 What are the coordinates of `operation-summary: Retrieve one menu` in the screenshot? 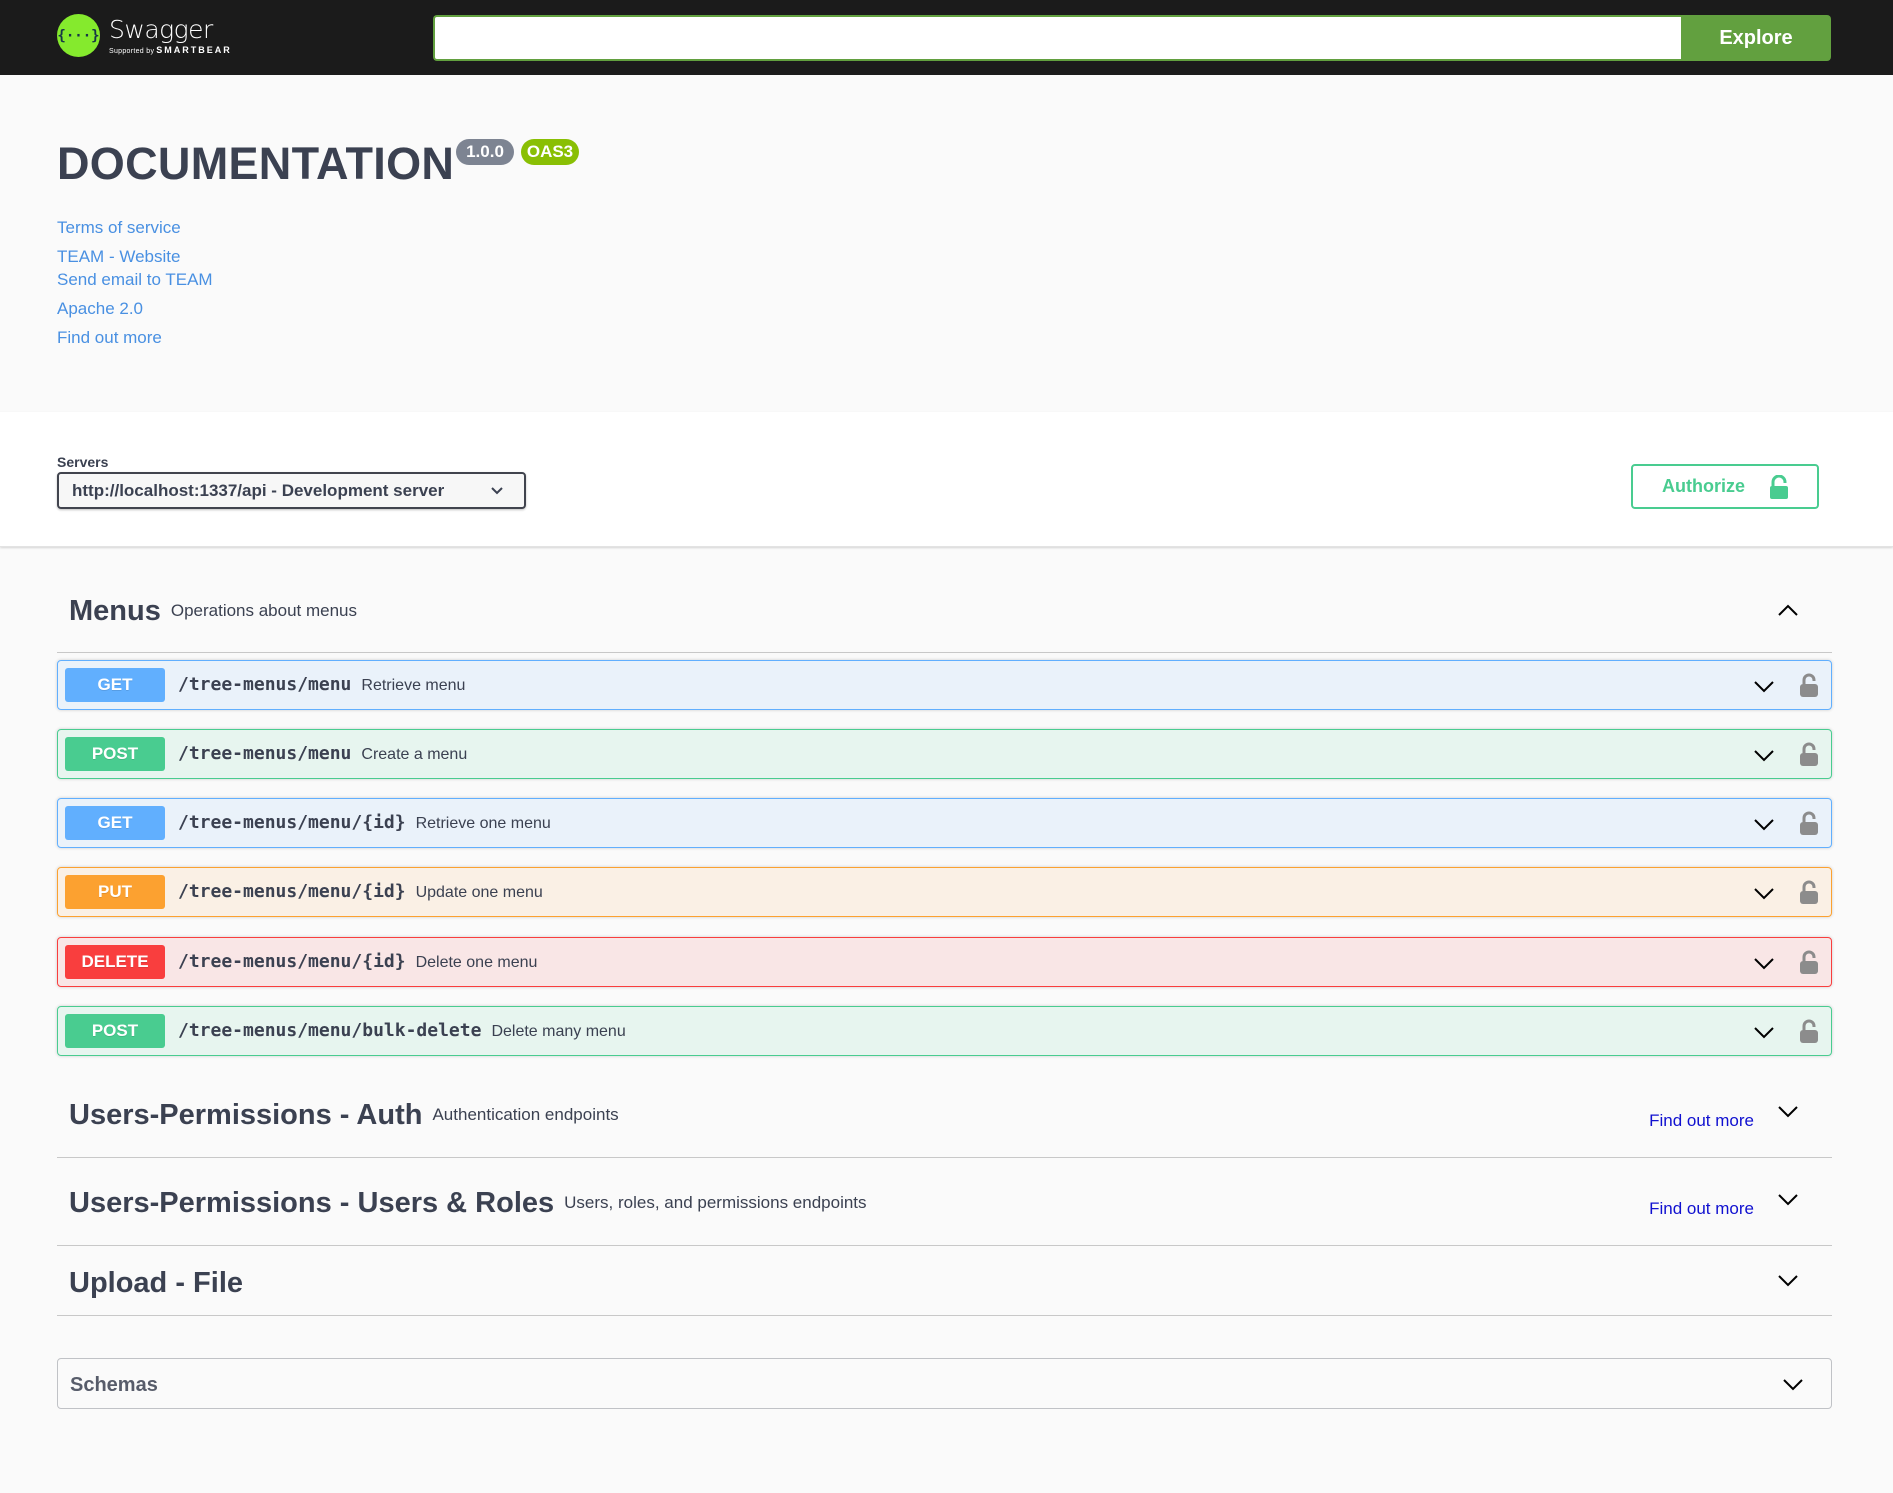 It's located at (483, 823).